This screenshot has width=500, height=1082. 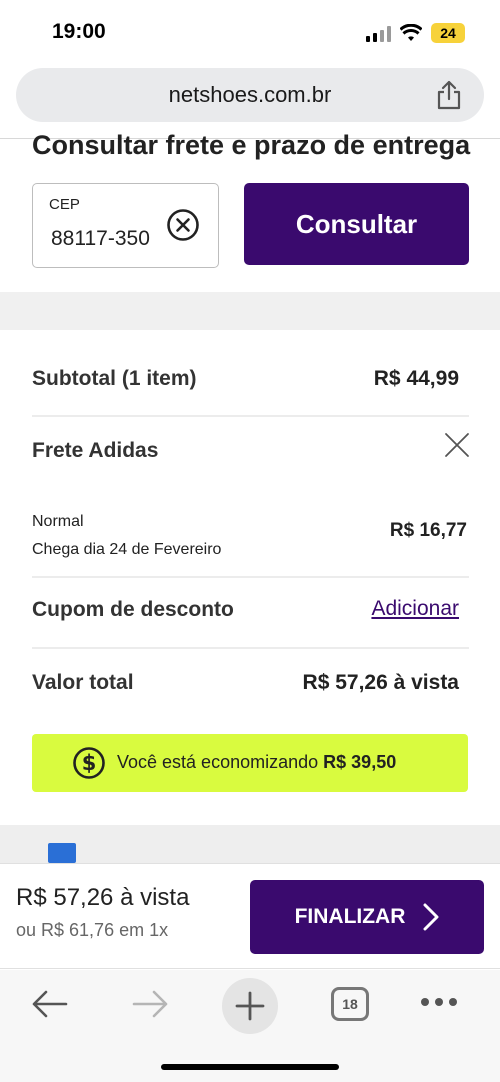 What do you see at coordinates (448, 33) in the screenshot?
I see `battery-indicator: 24` at bounding box center [448, 33].